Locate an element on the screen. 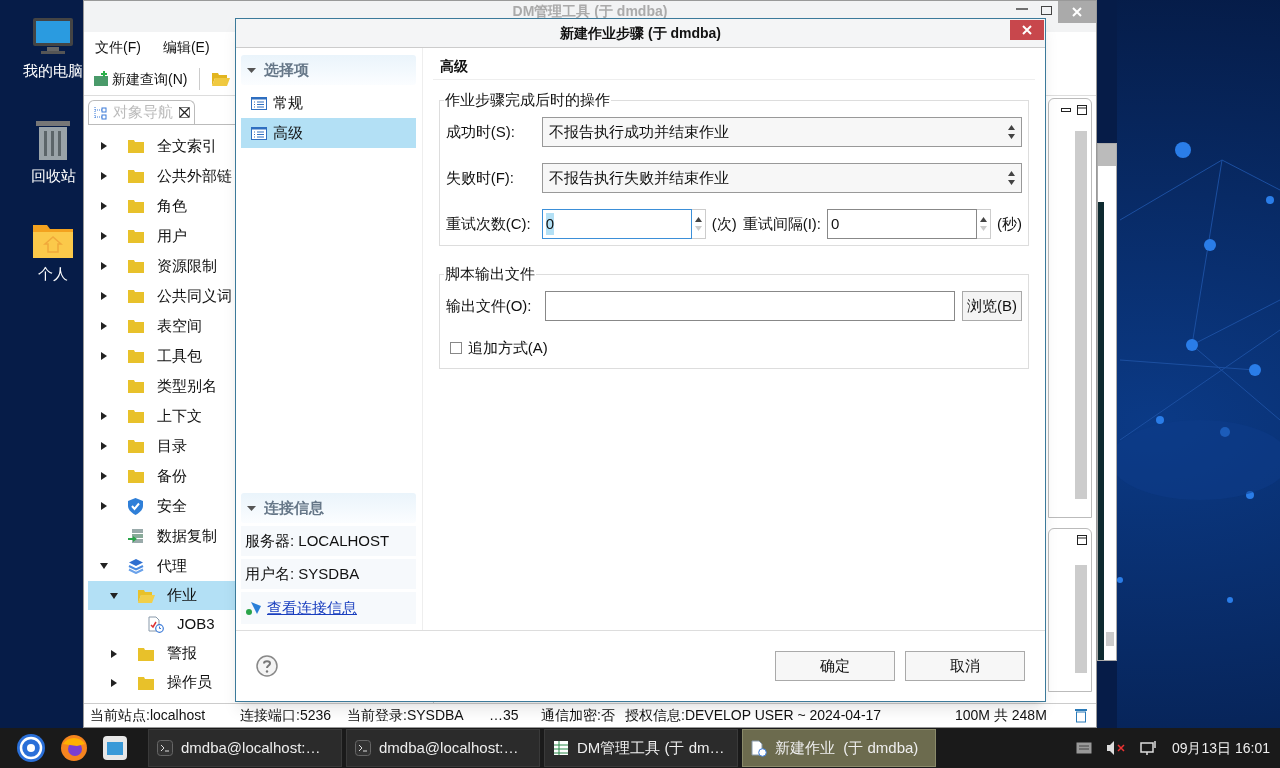 The image size is (1280, 768). tree-label: 作业 is located at coordinates (182, 595).